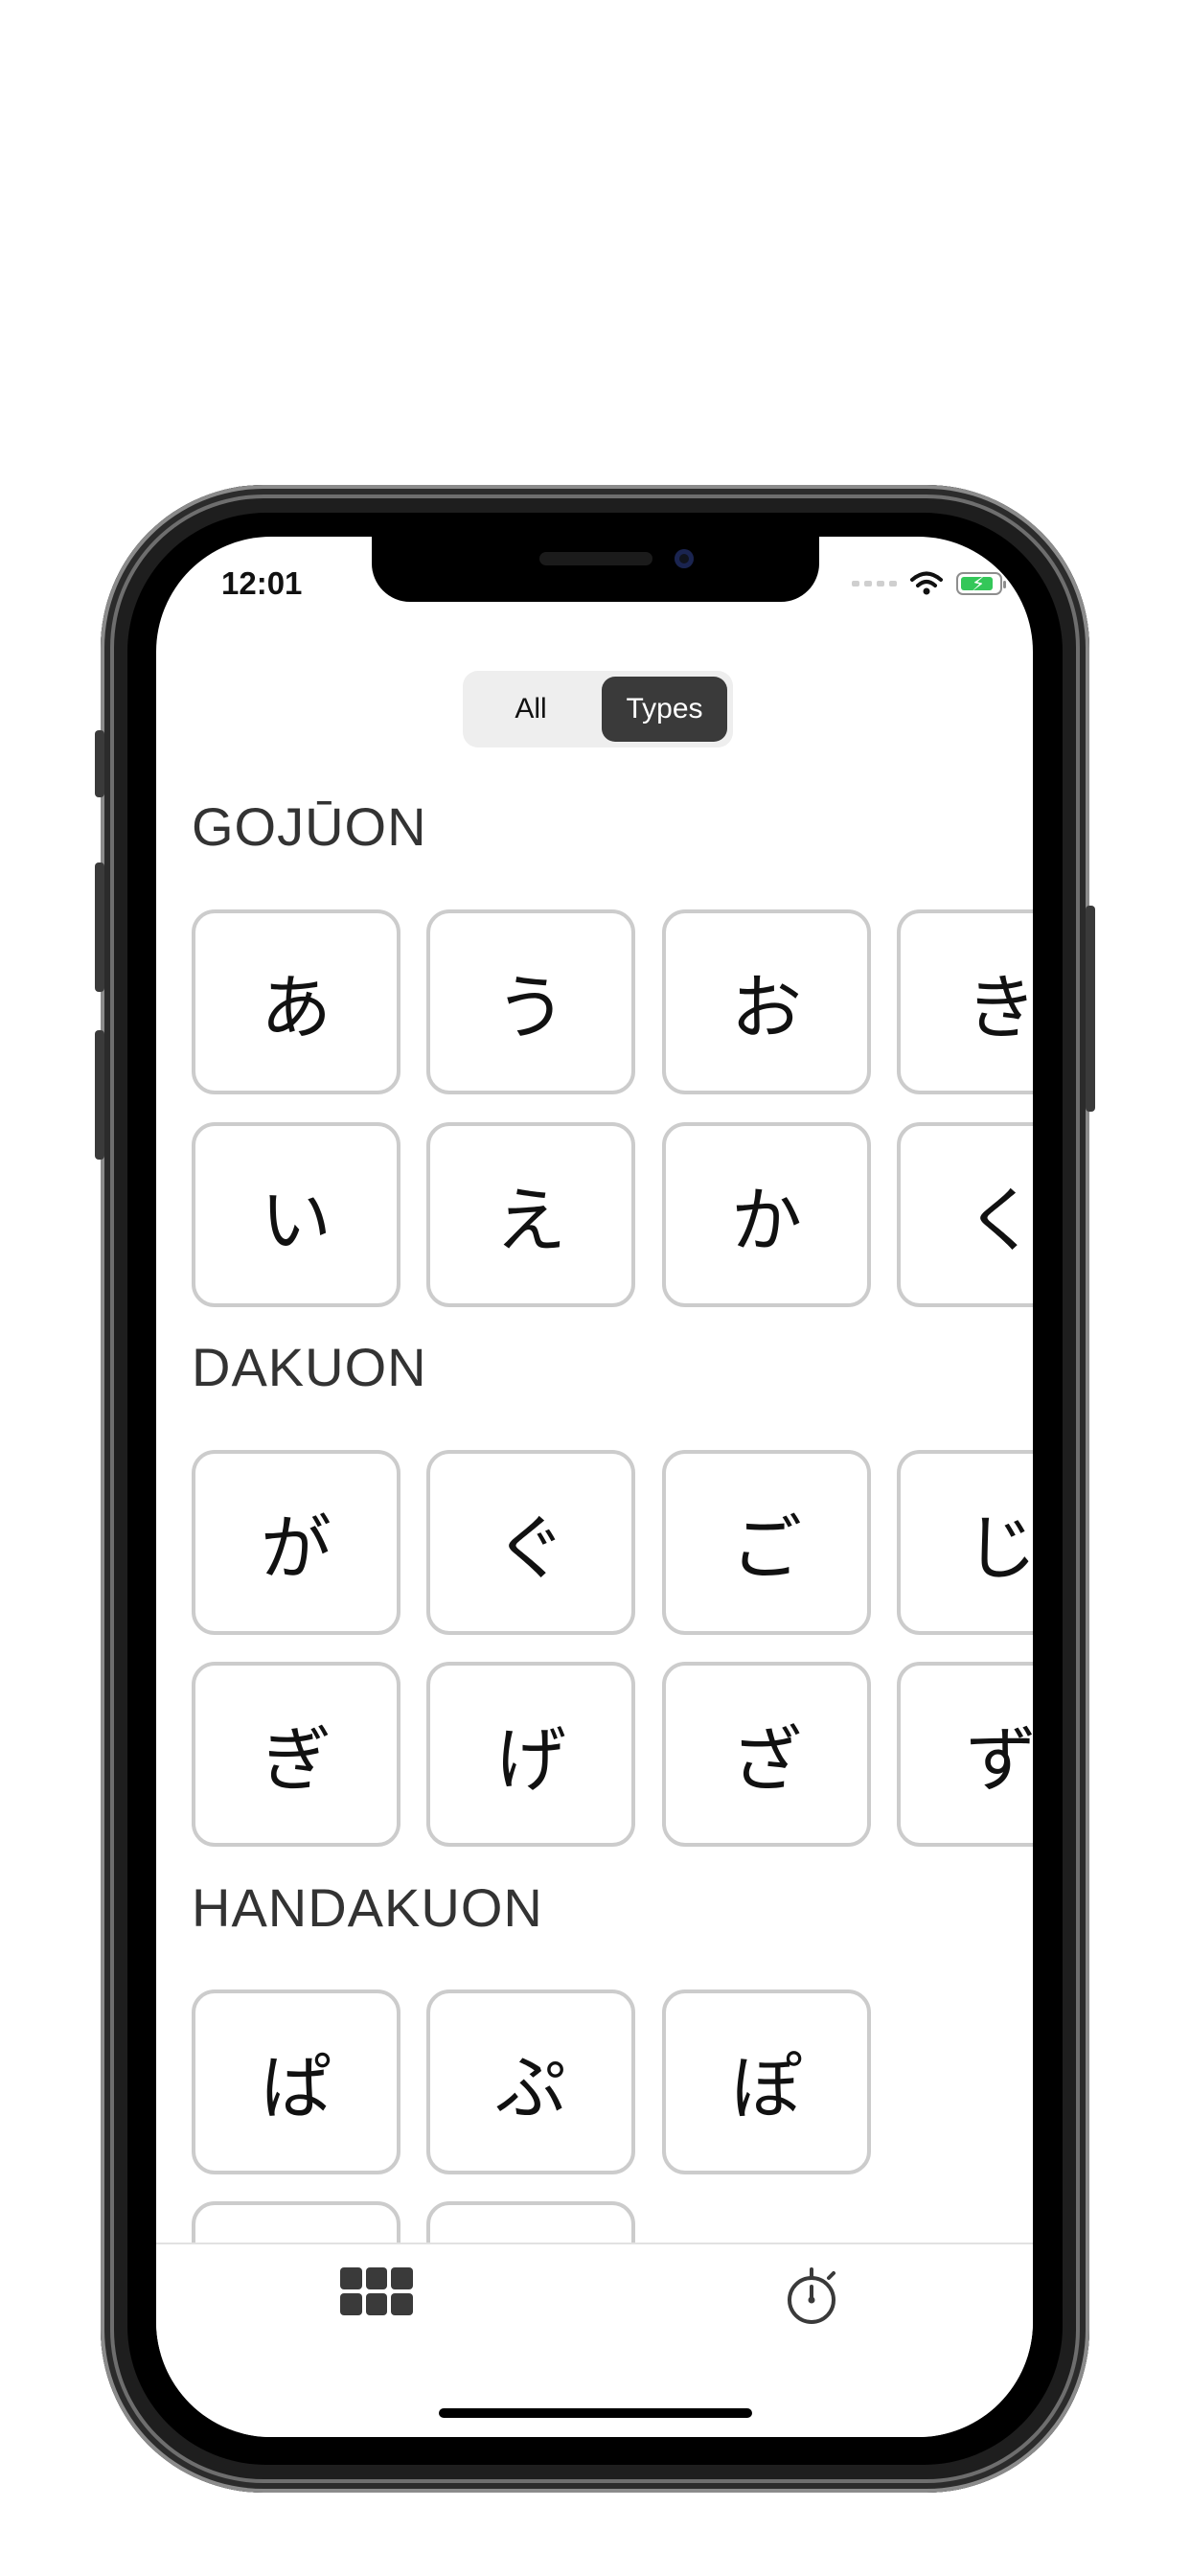 The width and height of the screenshot is (1190, 2576). What do you see at coordinates (595, 558) in the screenshot?
I see `speaker-grille` at bounding box center [595, 558].